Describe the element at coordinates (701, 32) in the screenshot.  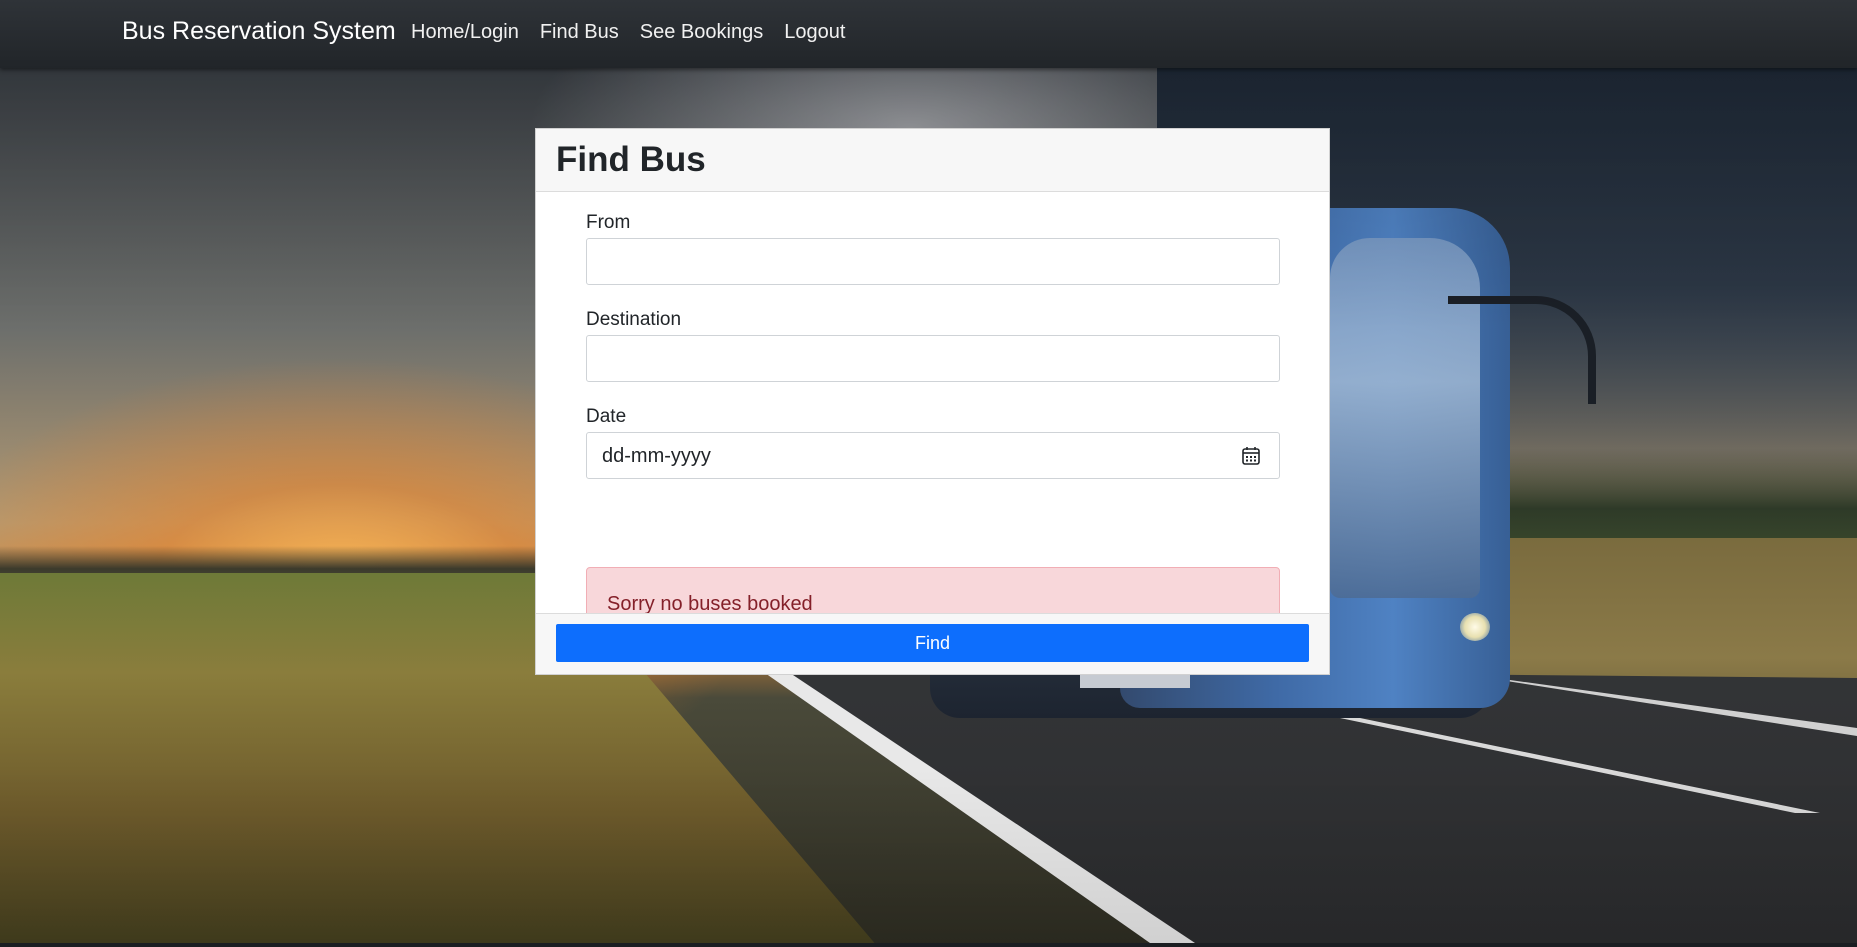
I see `nav-link-see-bookings: See Bookings` at that location.